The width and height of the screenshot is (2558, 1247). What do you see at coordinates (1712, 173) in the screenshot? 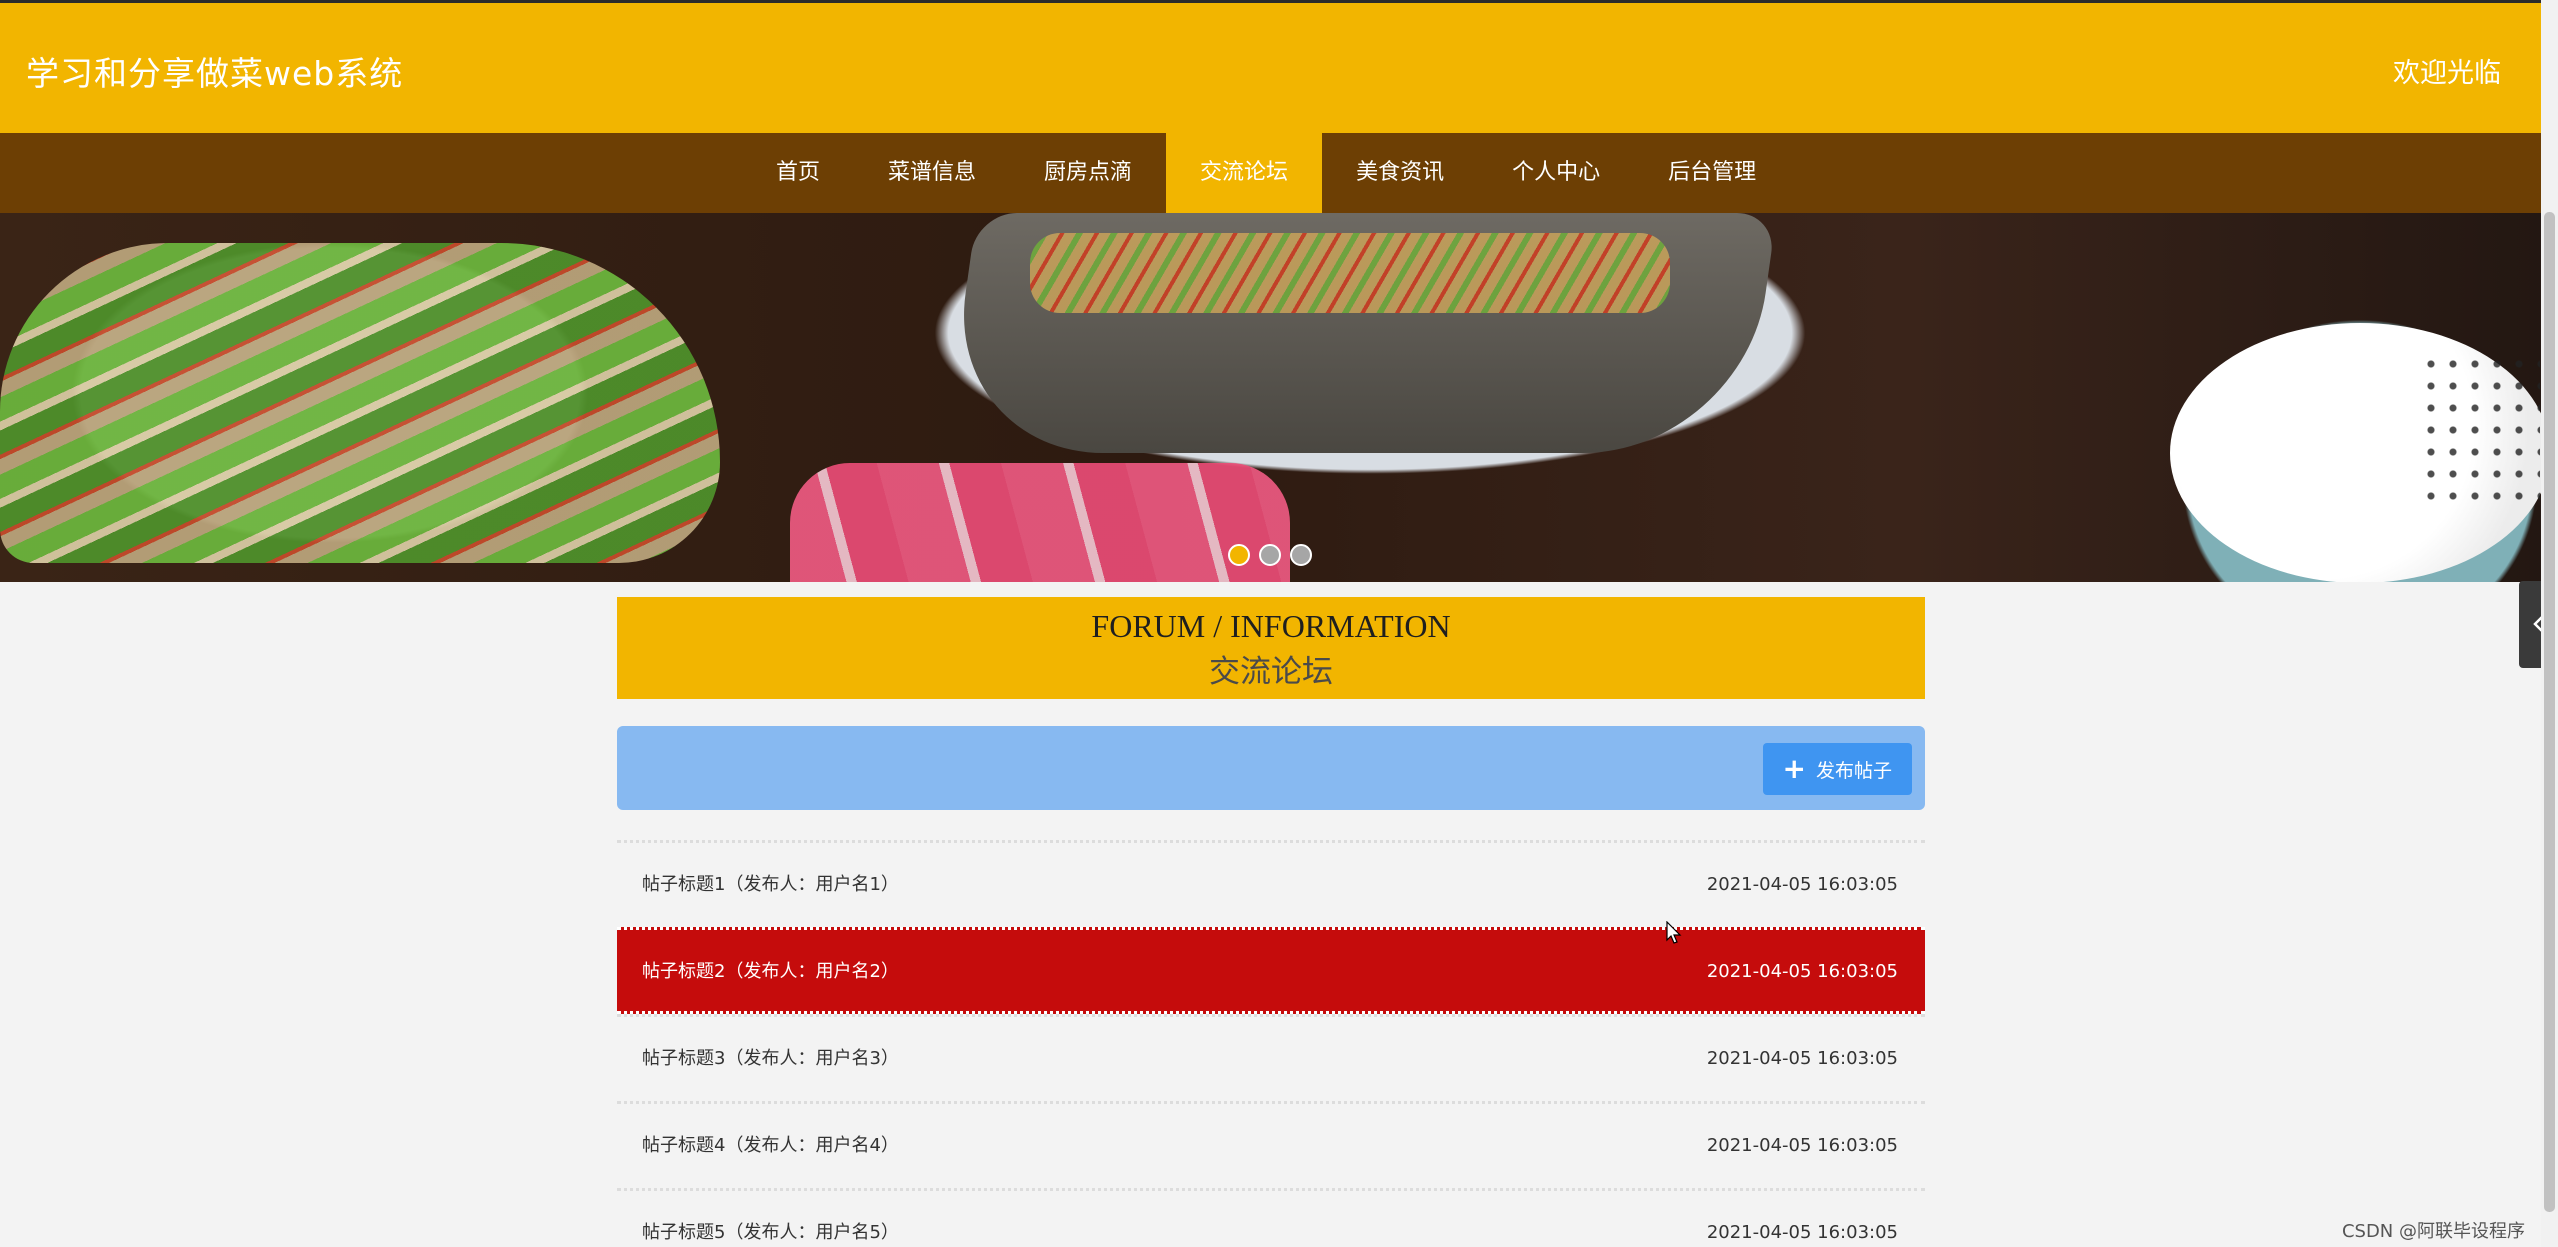
I see `nav-item-admin: 后台管理` at bounding box center [1712, 173].